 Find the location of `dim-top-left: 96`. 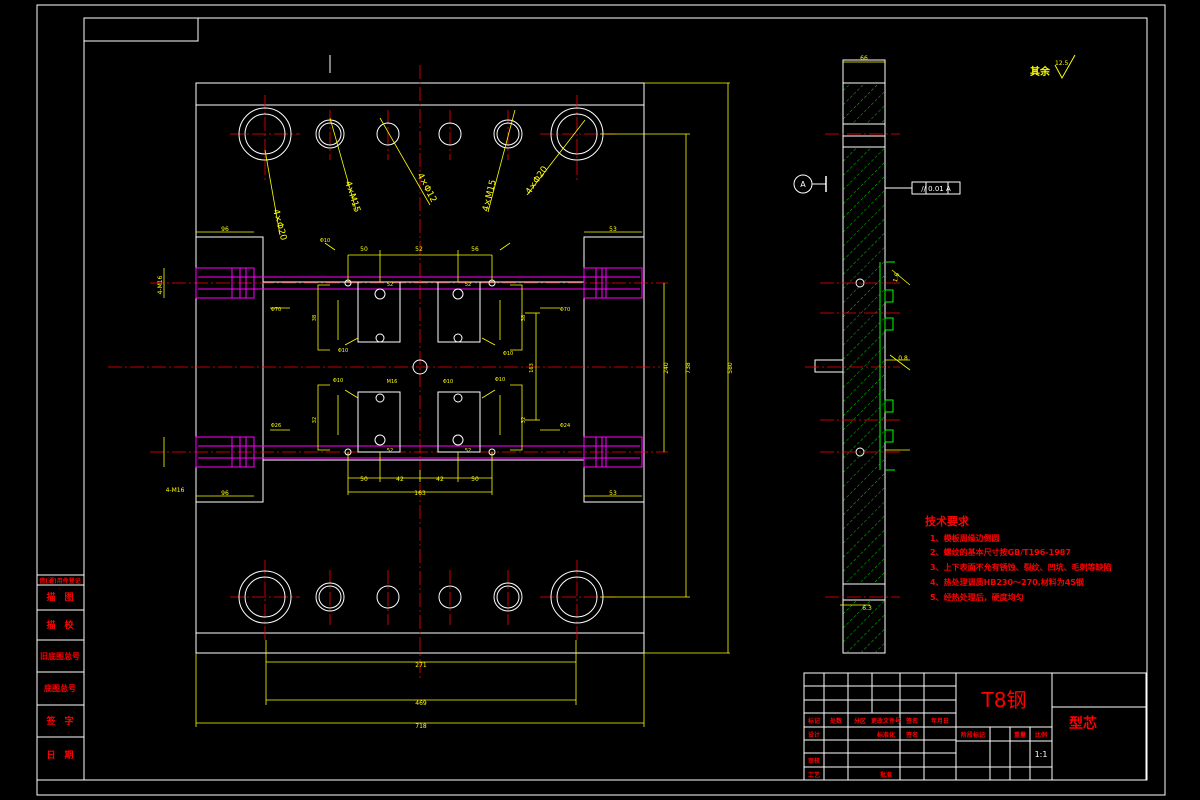

dim-top-left: 96 is located at coordinates (225, 229).